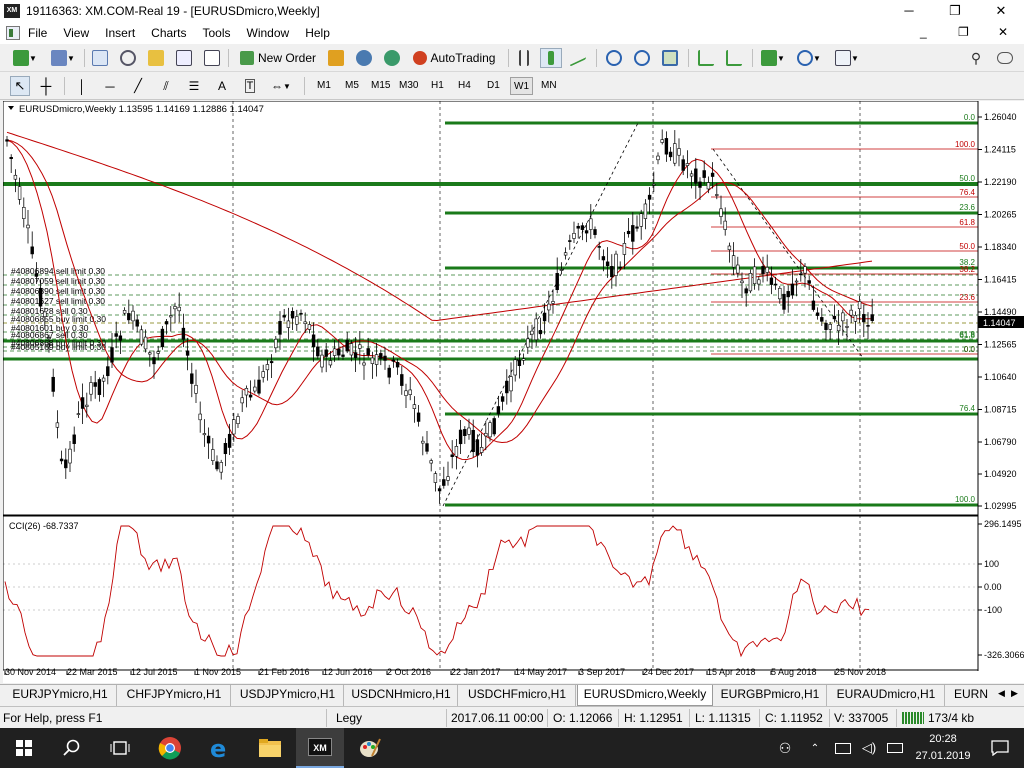  What do you see at coordinates (170, 748) in the screenshot?
I see `chrome-button` at bounding box center [170, 748].